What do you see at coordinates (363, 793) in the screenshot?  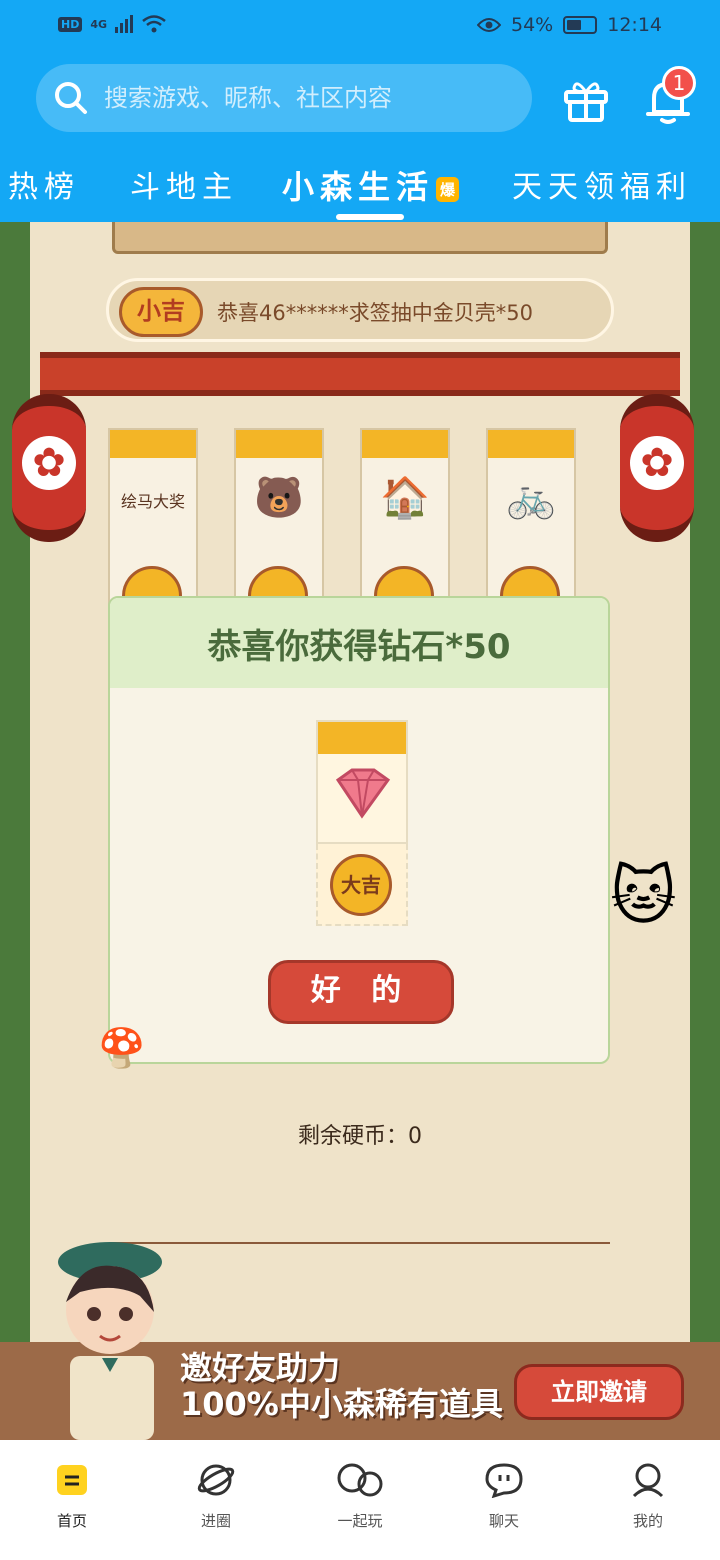 I see `diamond-icon` at bounding box center [363, 793].